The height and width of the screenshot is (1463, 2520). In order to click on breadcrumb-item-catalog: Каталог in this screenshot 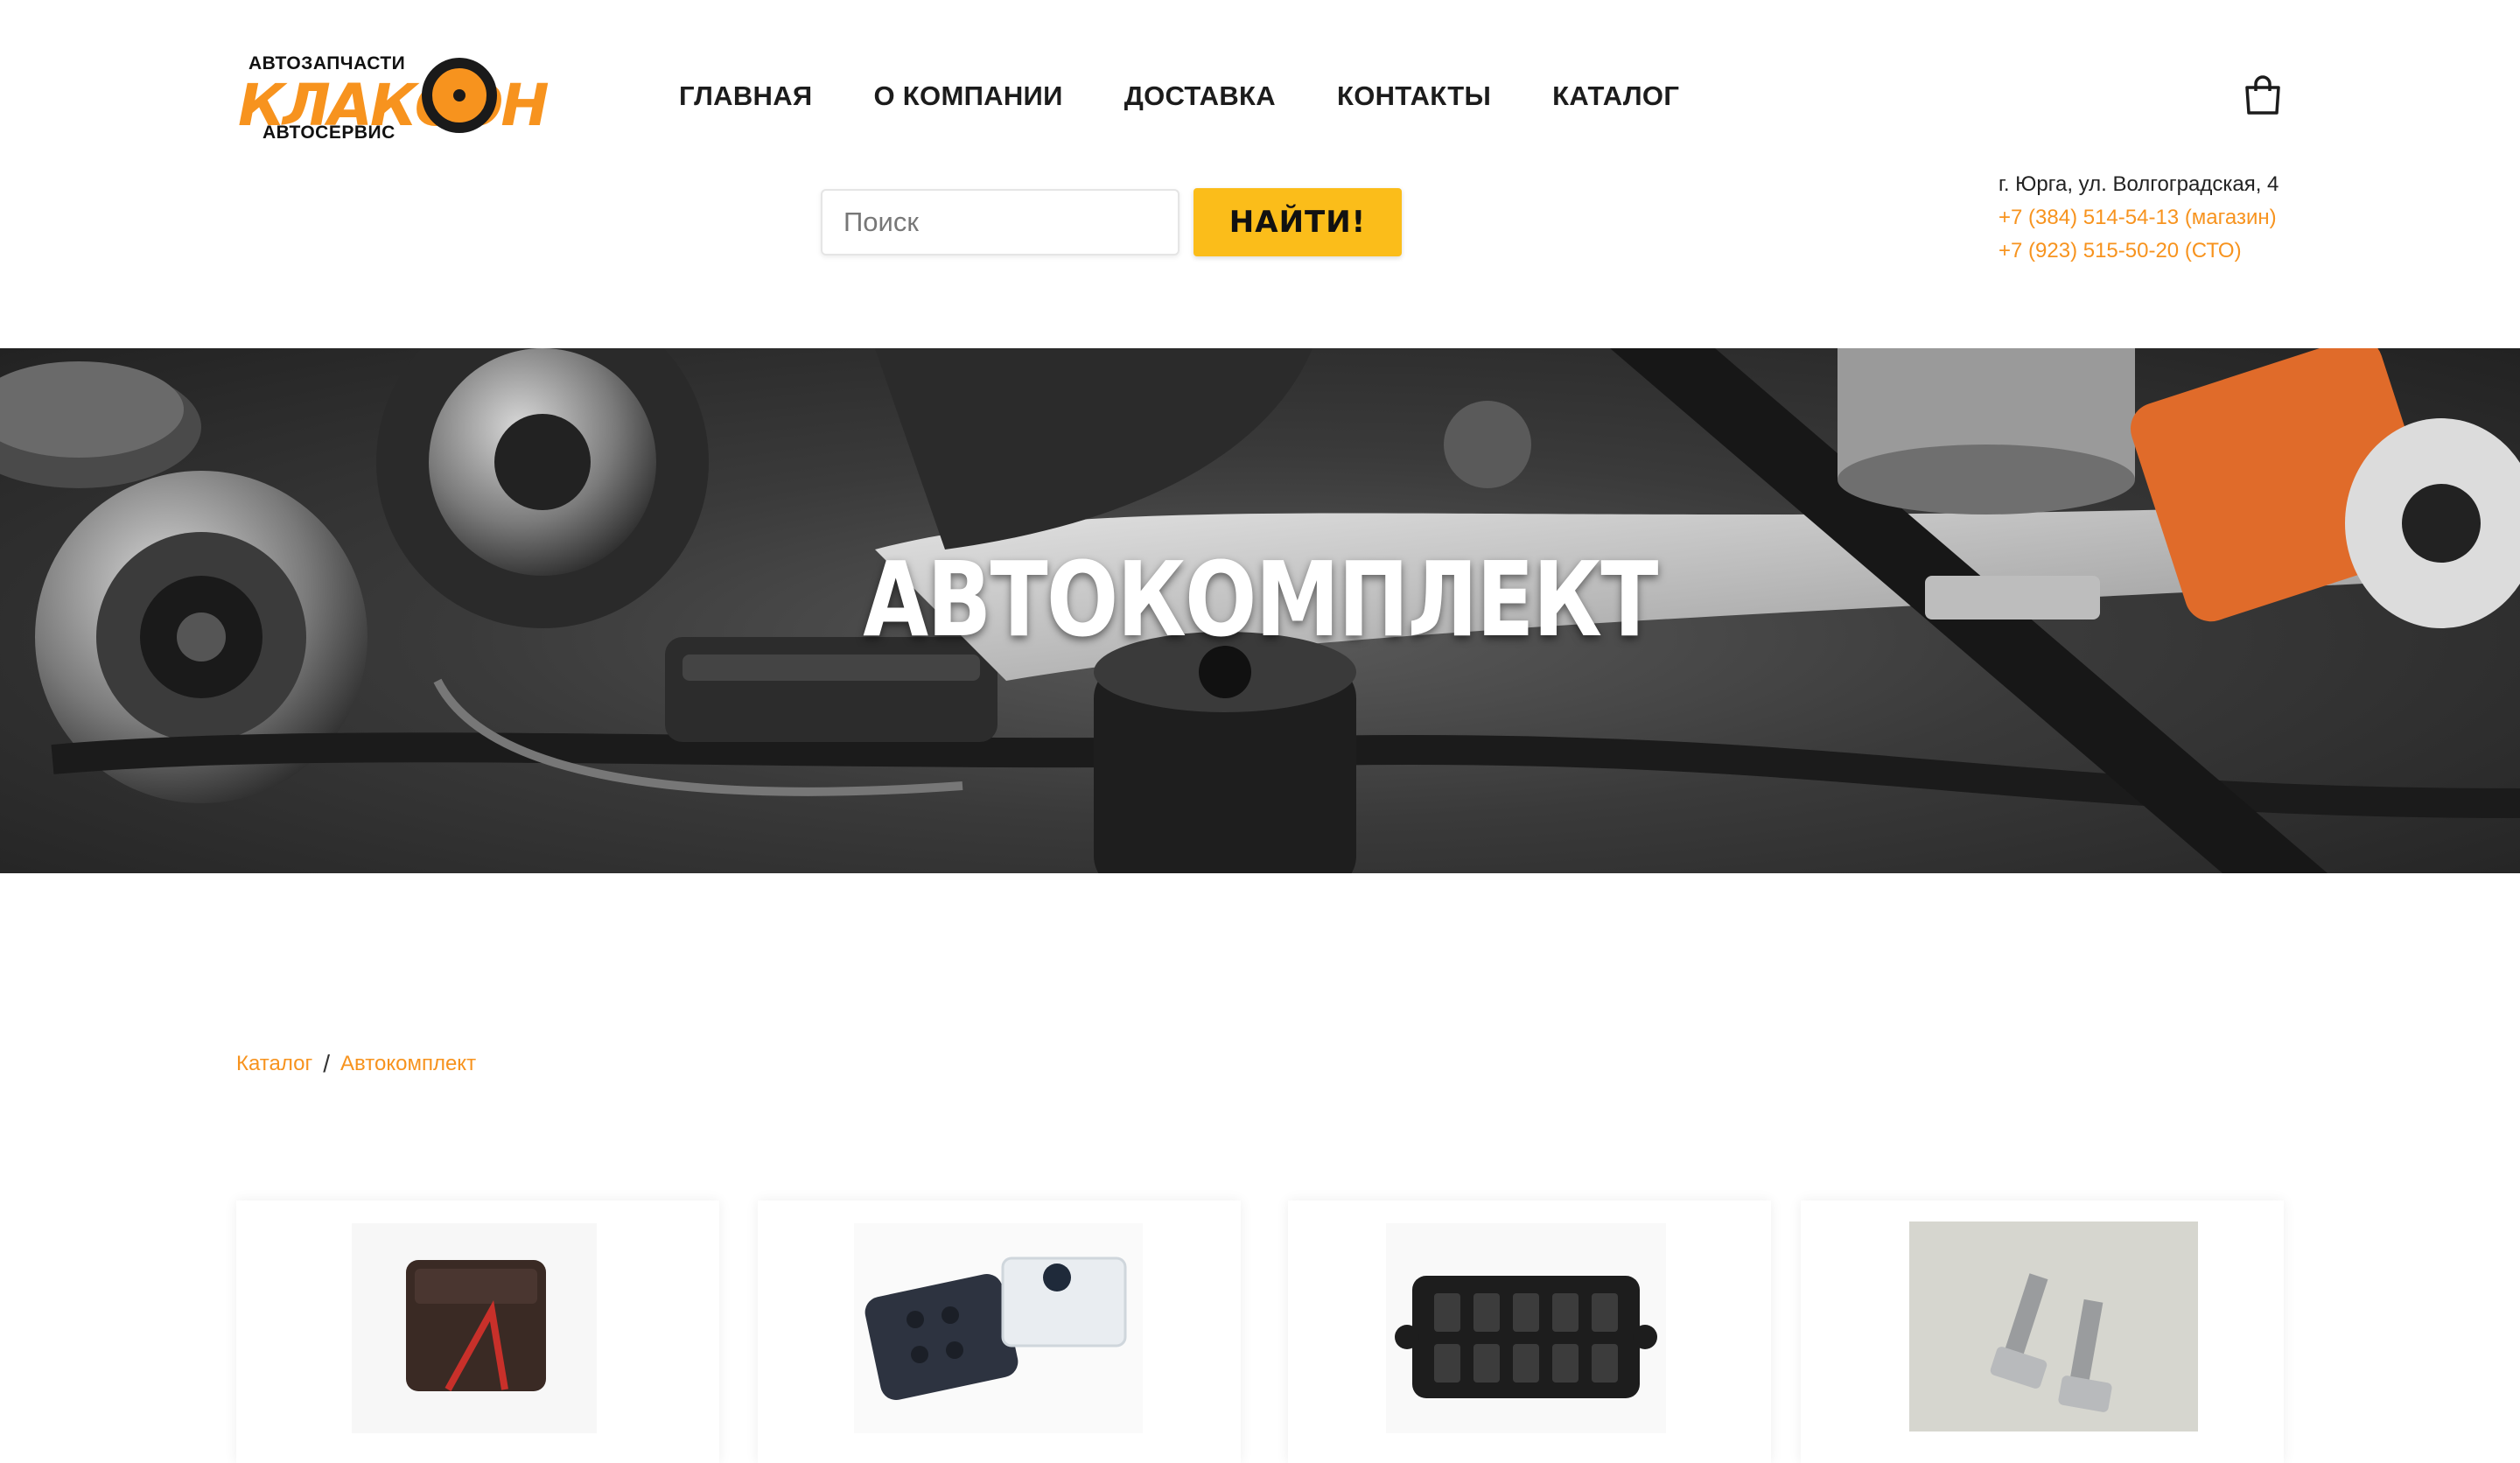, I will do `click(274, 1064)`.